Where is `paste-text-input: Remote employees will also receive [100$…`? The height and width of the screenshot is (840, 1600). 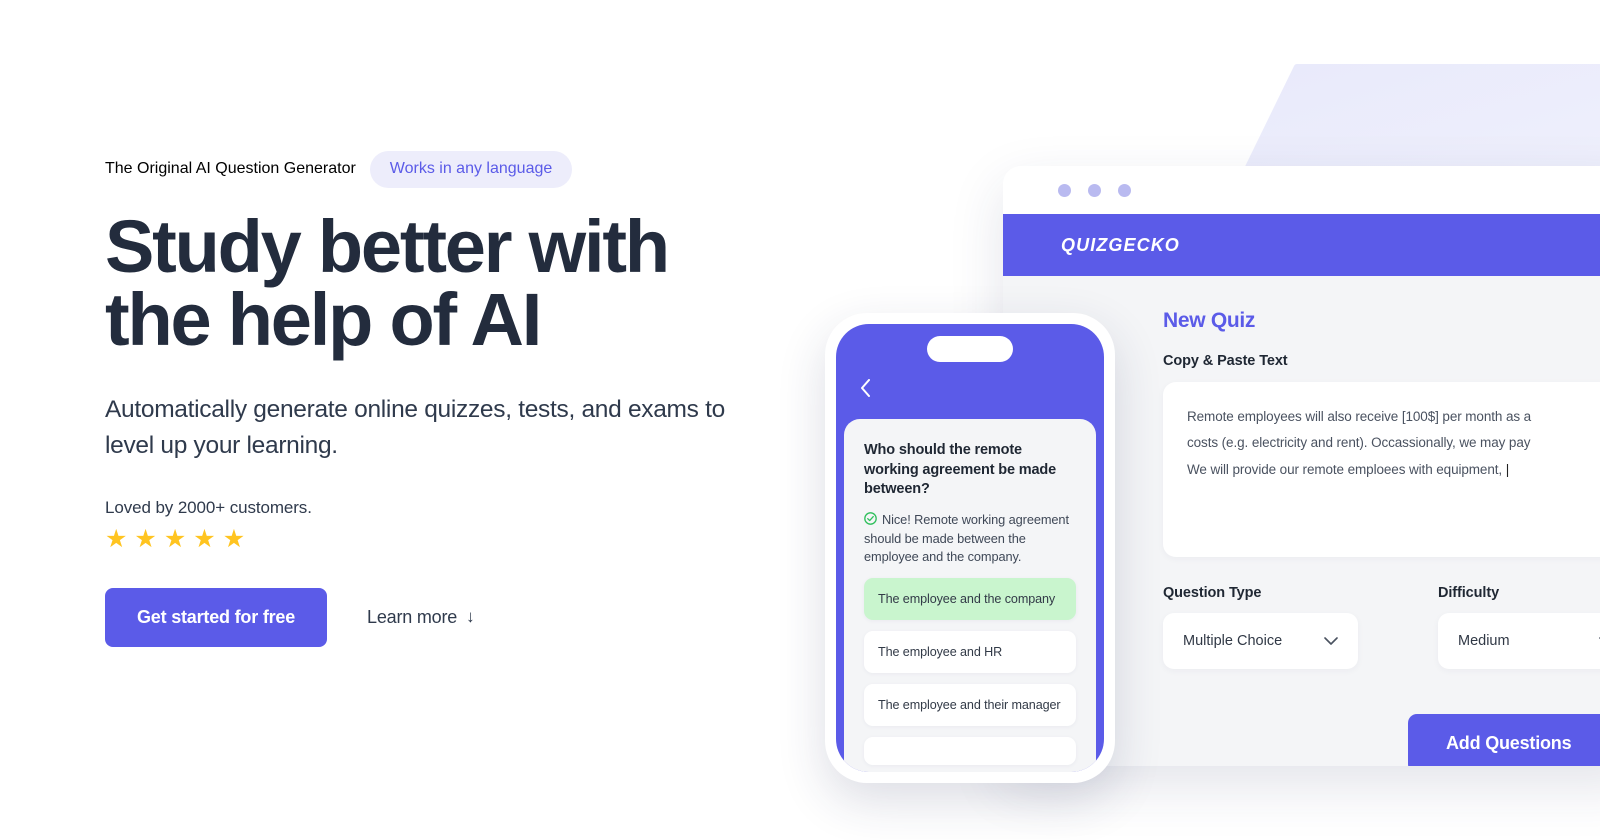
paste-text-input: Remote employees will also receive [100$… is located at coordinates (1381, 469).